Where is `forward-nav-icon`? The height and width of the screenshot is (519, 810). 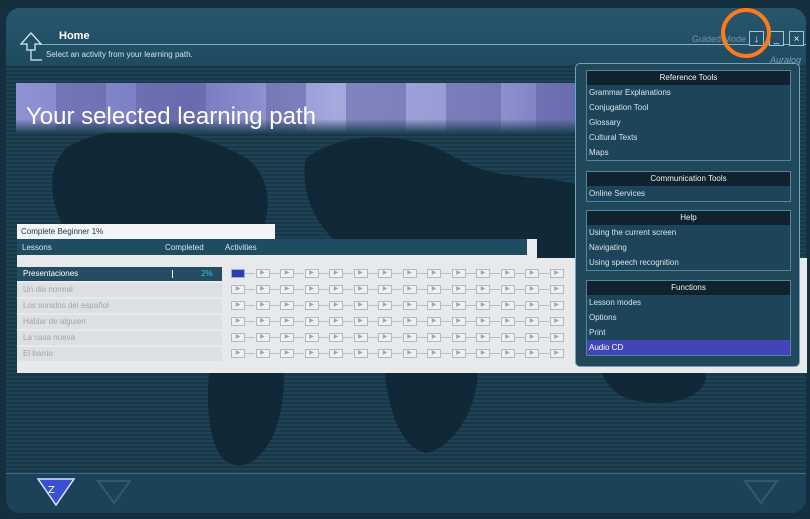 forward-nav-icon is located at coordinates (761, 492).